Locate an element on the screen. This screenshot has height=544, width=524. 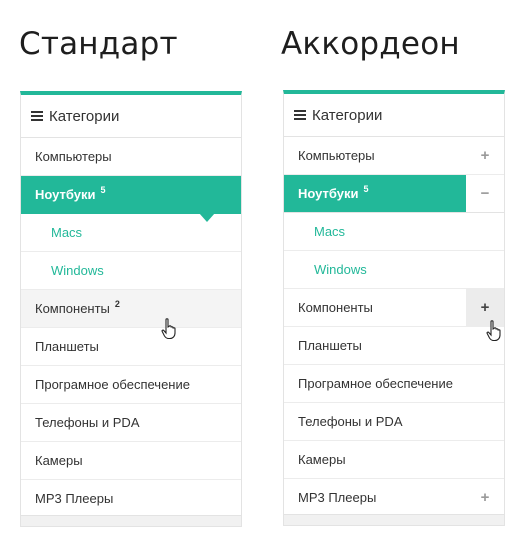
category-item-computers: Компьютеры is located at coordinates (131, 157).